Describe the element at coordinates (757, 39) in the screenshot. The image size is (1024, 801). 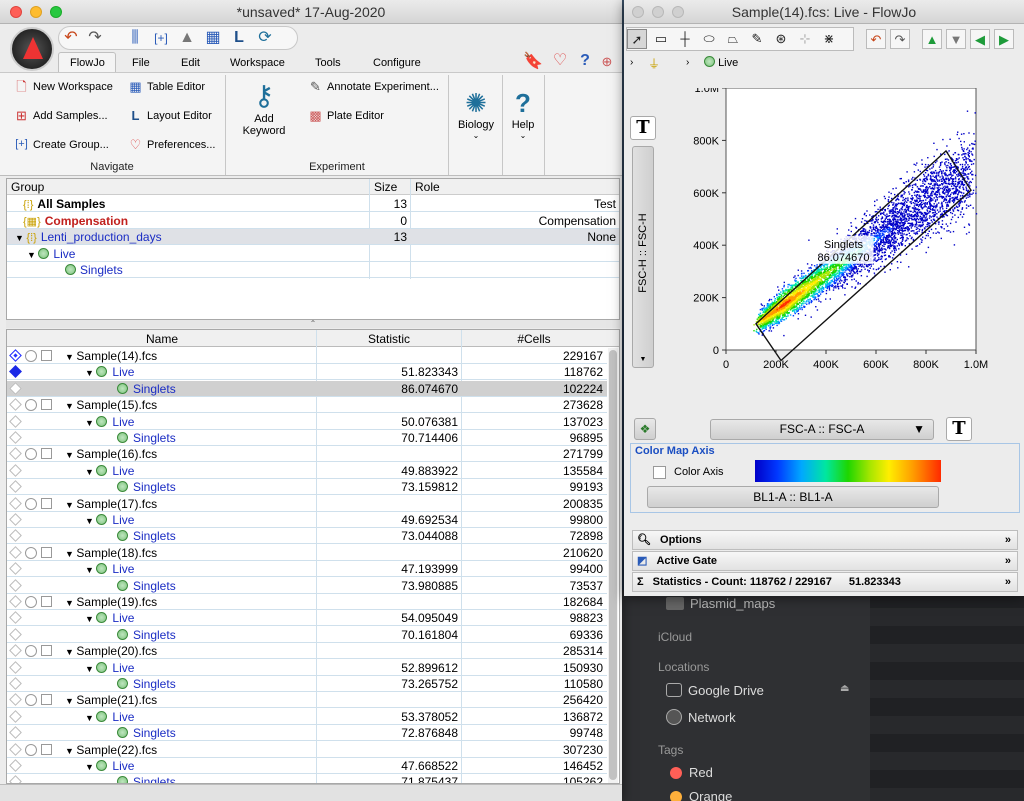
I see `freehand-gate-icon: ✎` at that location.